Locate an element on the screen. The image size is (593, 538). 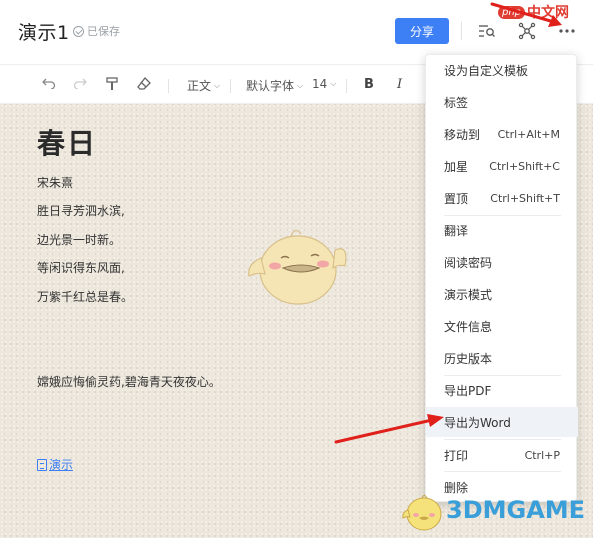
doc-line: 边光景一时新。 is located at coordinates (79, 239).